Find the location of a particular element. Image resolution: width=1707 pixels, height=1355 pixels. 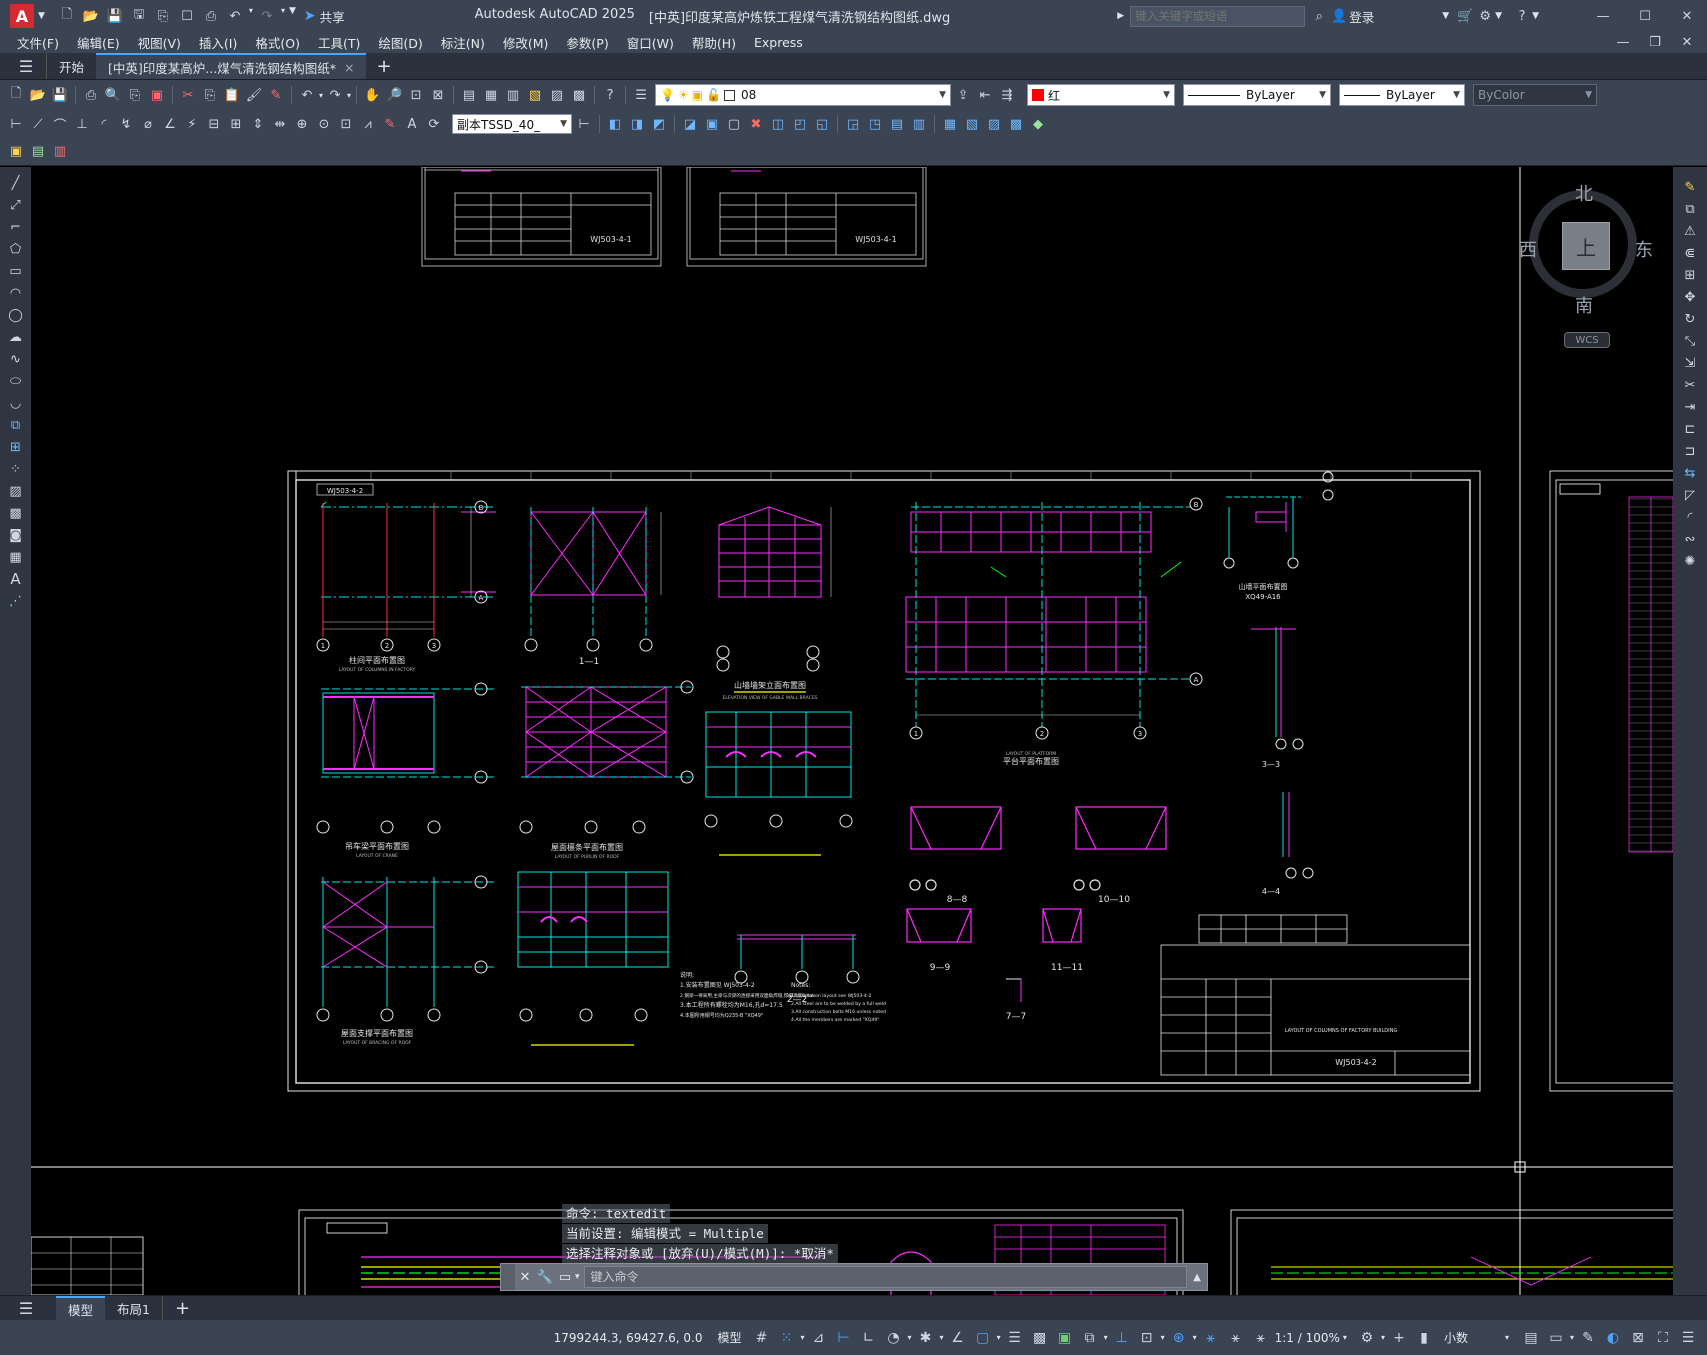

menu-draw: 绘图(D) is located at coordinates (400, 42).